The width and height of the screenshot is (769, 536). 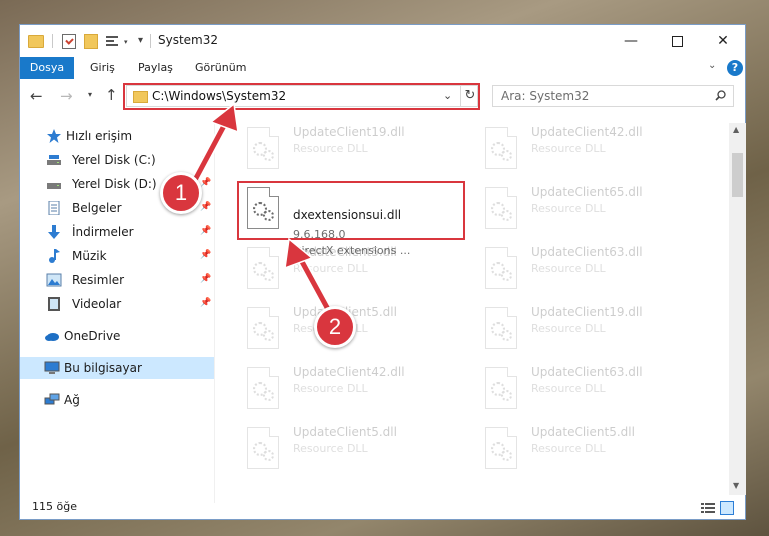 What do you see at coordinates (735, 68) in the screenshot?
I see `help-icon: ?` at bounding box center [735, 68].